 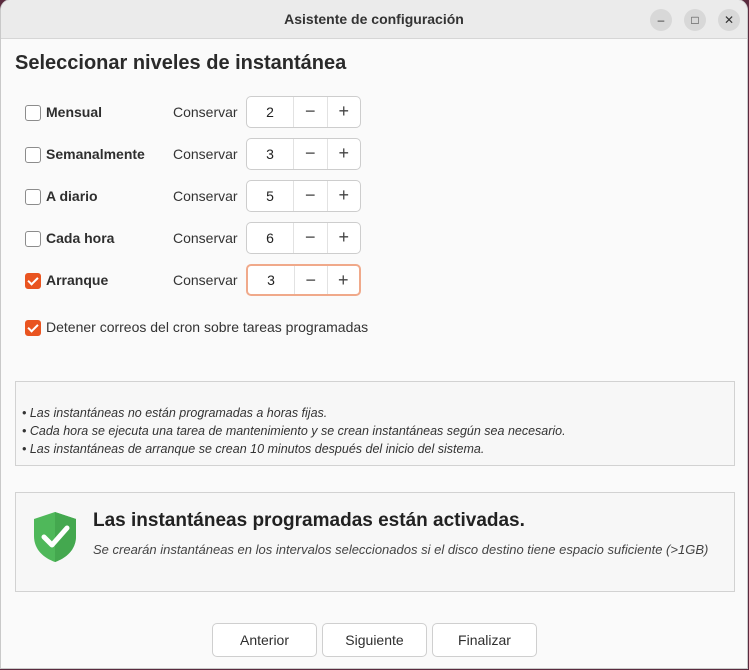 What do you see at coordinates (270, 154) in the screenshot?
I see `weekly-value-input: 3` at bounding box center [270, 154].